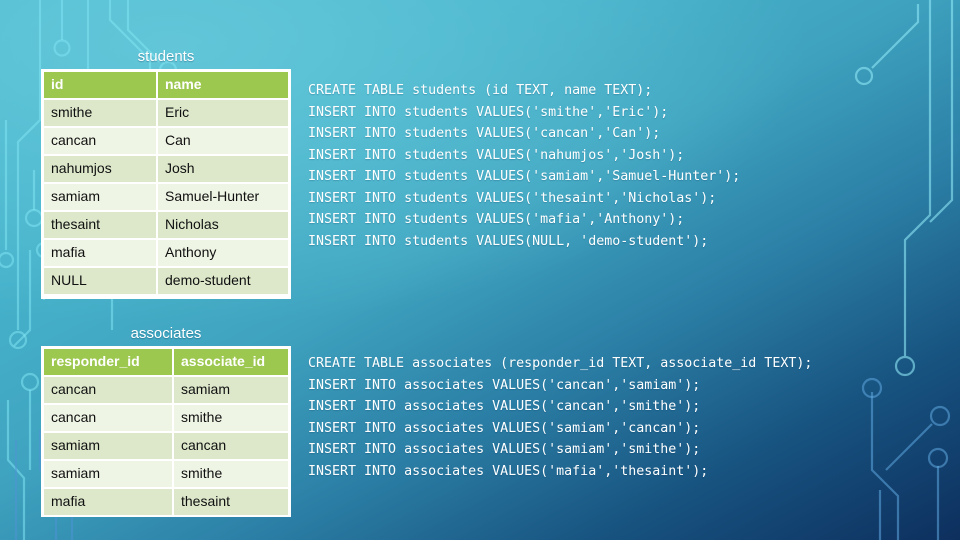  I want to click on table-row: cancan smithe, so click(166, 419).